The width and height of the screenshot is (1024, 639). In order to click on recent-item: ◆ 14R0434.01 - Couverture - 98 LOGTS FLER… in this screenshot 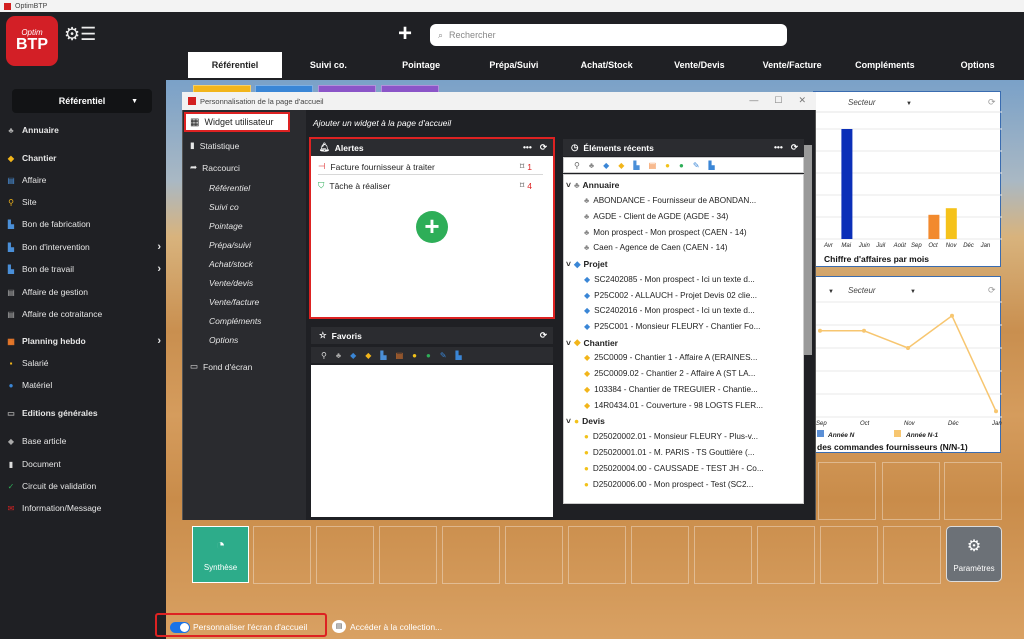, I will do `click(692, 405)`.